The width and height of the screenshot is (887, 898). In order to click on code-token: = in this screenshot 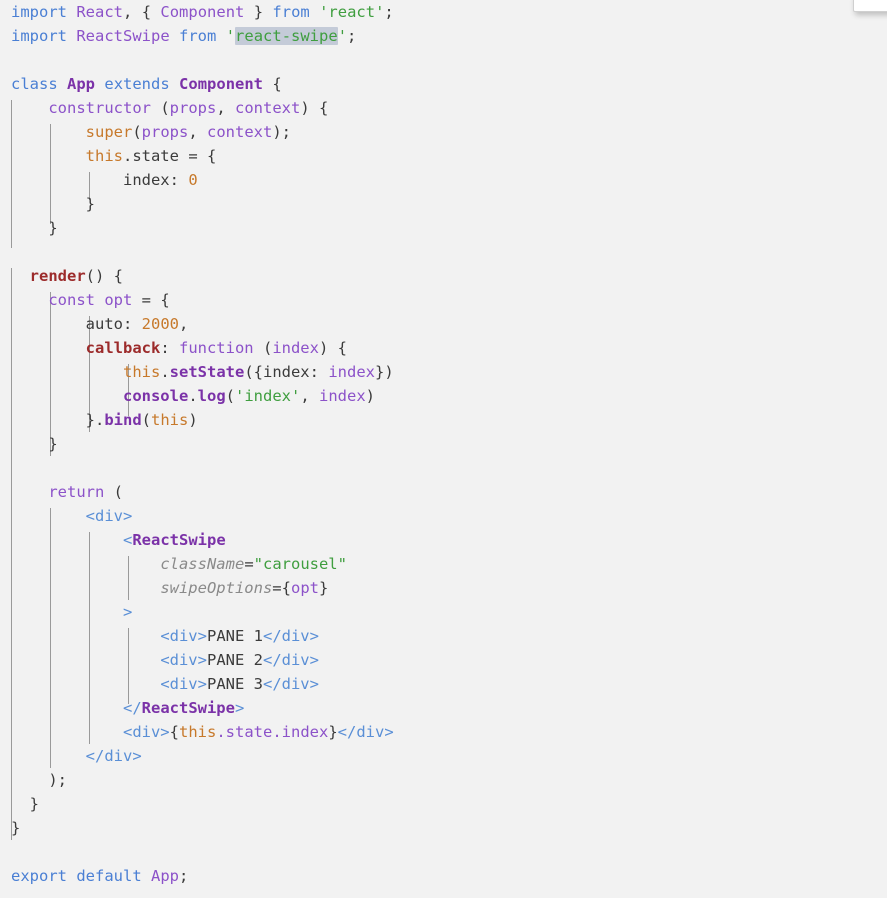, I will do `click(277, 588)`.